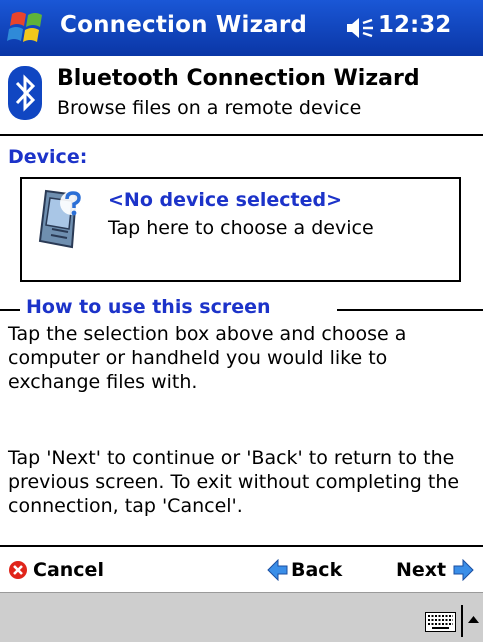  What do you see at coordinates (410, 310) in the screenshot?
I see `help-divider-right` at bounding box center [410, 310].